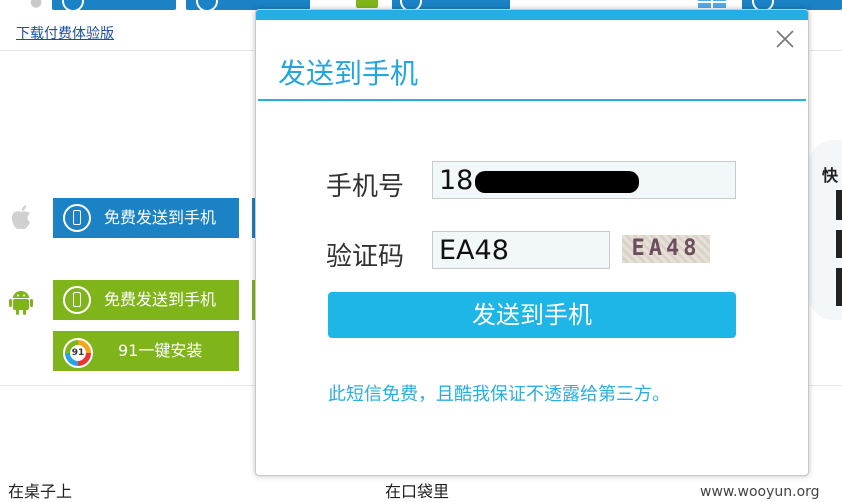 Image resolution: width=842 pixels, height=502 pixels. What do you see at coordinates (760, 492) in the screenshot?
I see `watermark: www.wooyun.org` at bounding box center [760, 492].